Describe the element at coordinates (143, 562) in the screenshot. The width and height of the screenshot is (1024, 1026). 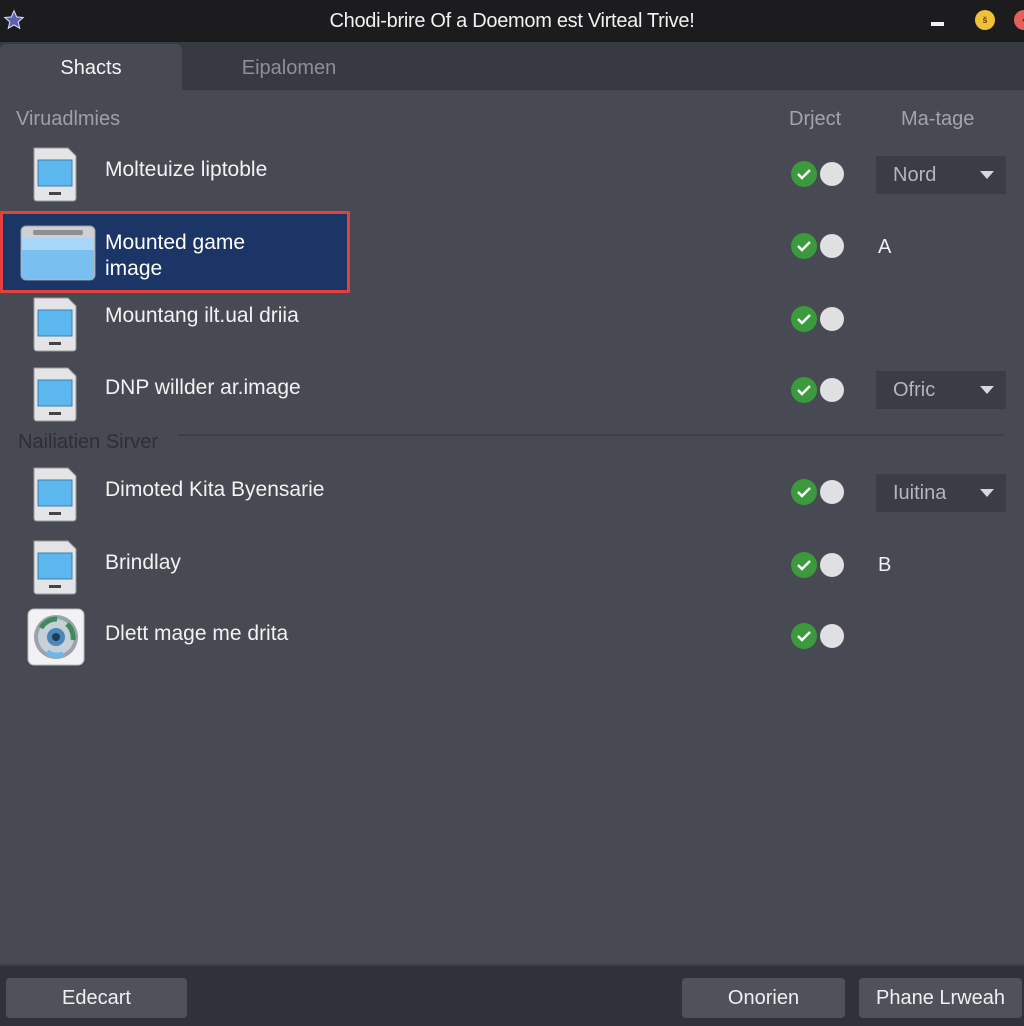
I see `item-label: Brindlay` at that location.